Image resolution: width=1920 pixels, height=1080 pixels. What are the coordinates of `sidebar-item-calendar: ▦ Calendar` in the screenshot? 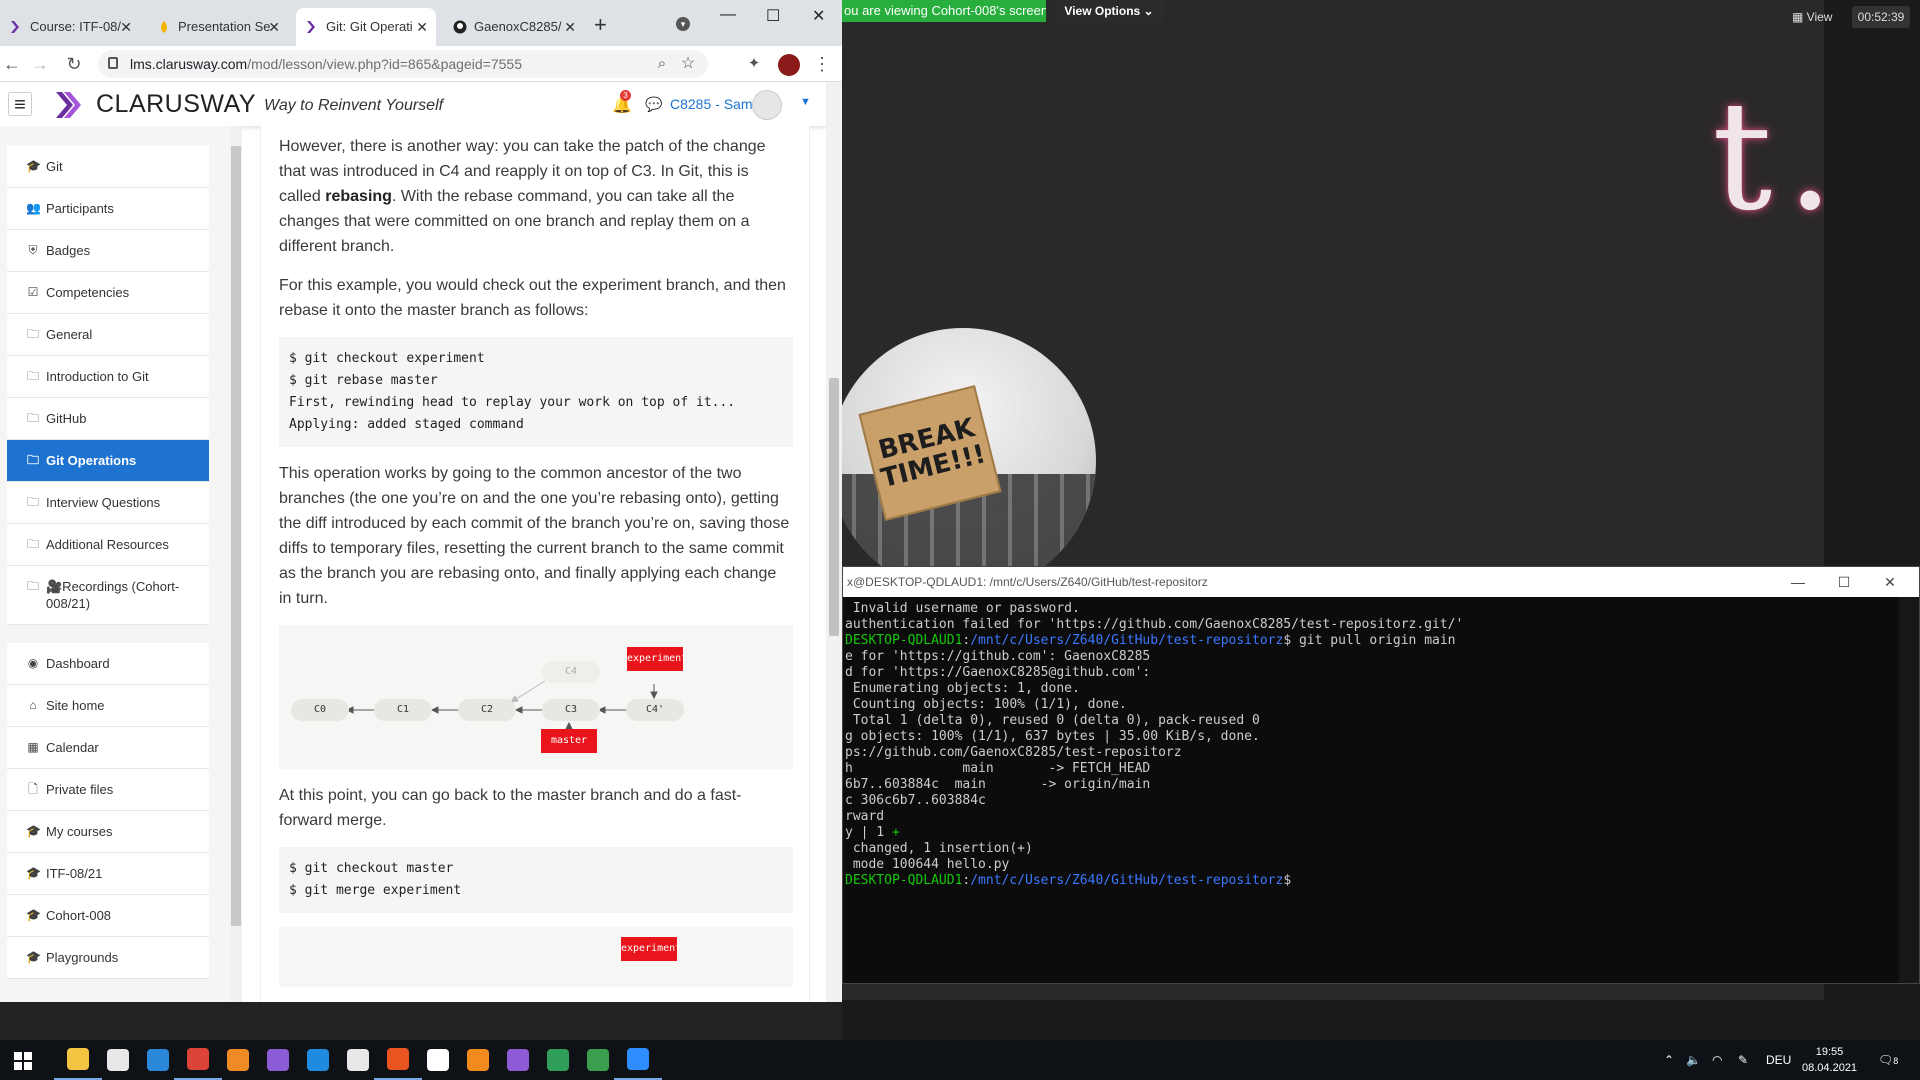 It's located at (108, 748).